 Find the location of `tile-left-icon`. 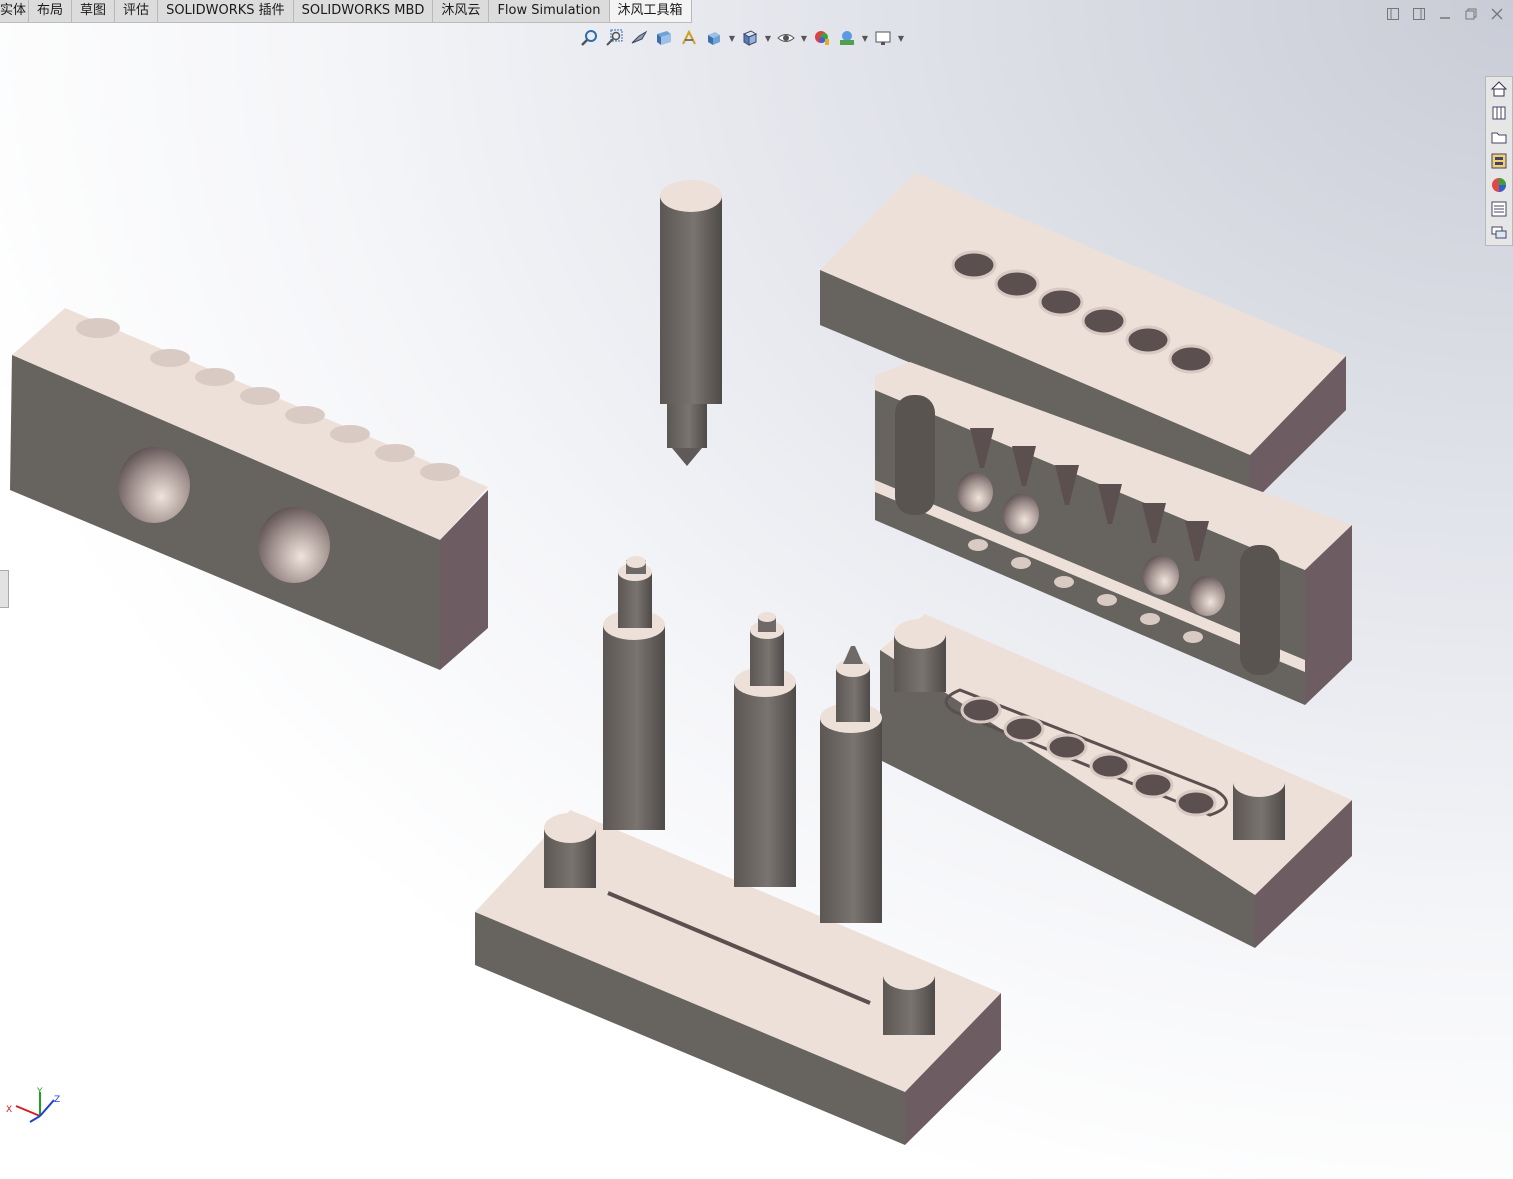

tile-left-icon is located at coordinates (1393, 14).